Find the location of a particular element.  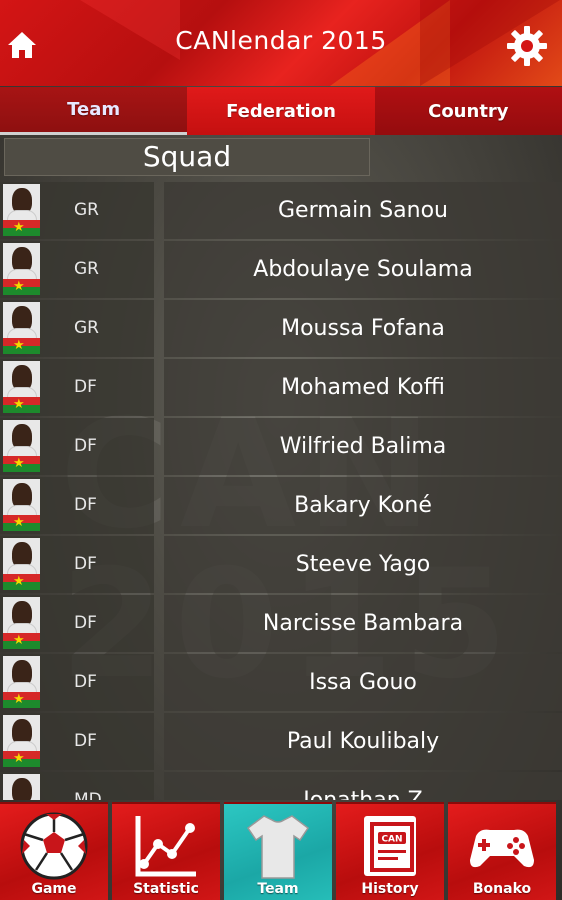

list-item: ★ DF Bakary Koné is located at coordinates (281, 505).